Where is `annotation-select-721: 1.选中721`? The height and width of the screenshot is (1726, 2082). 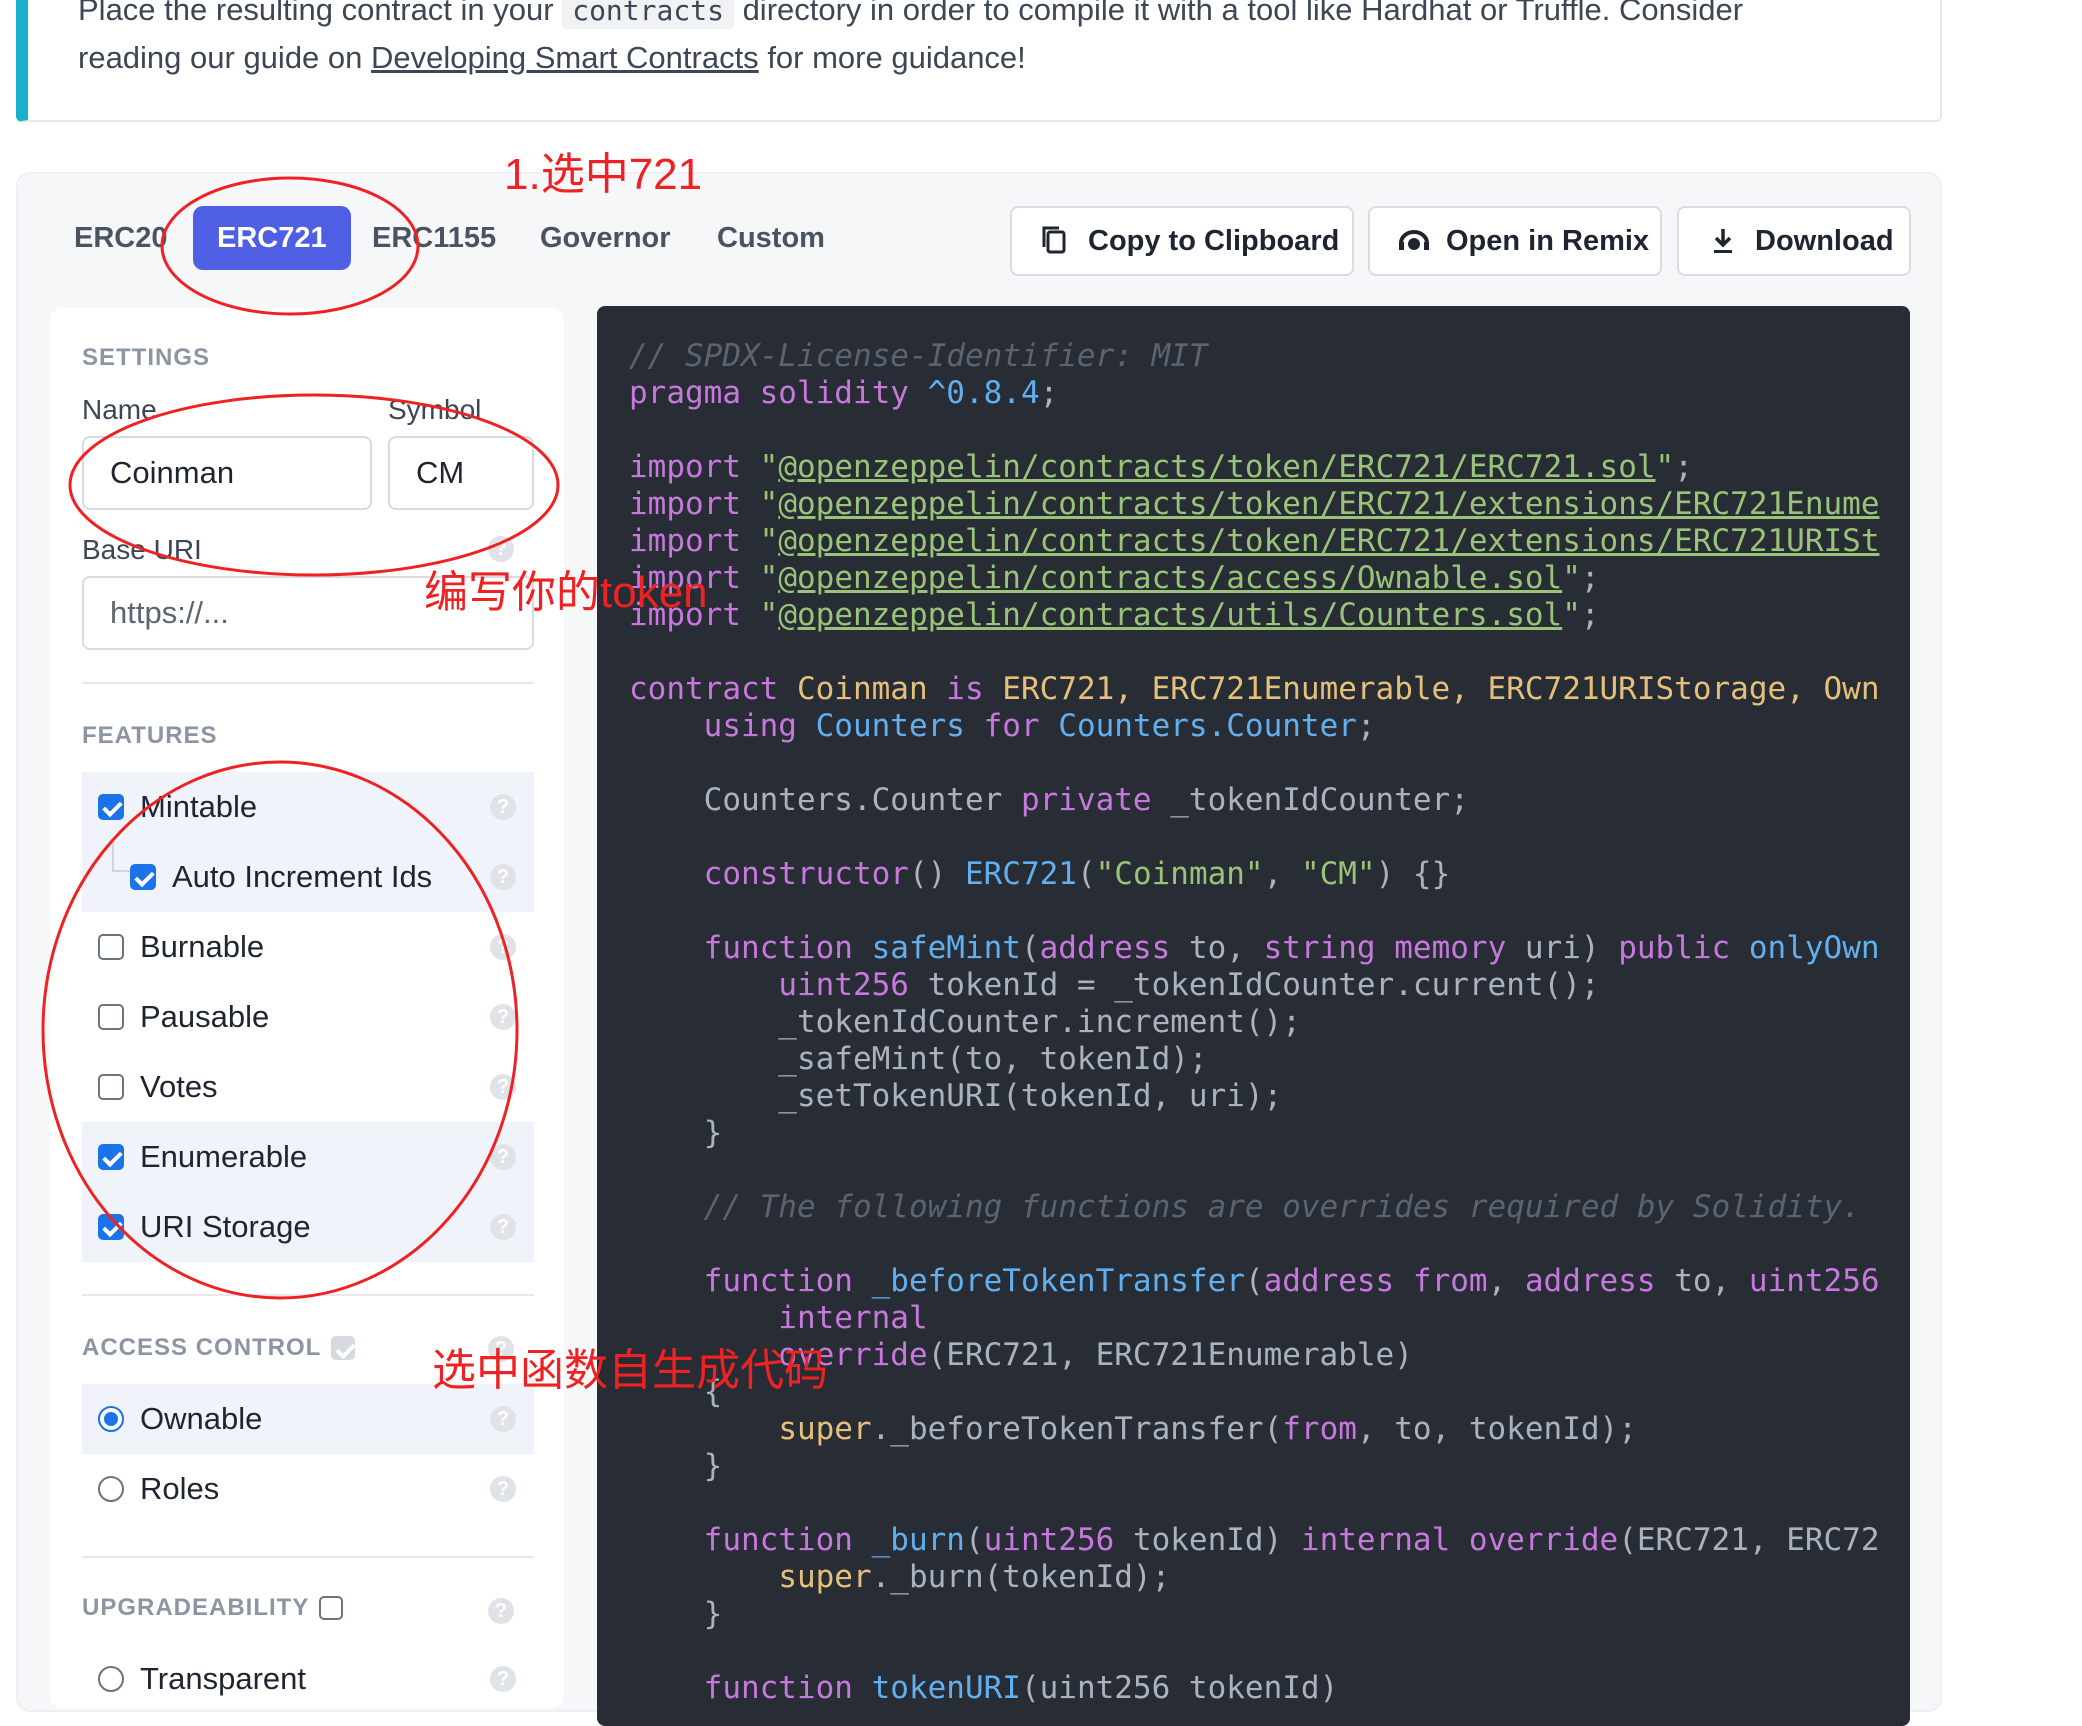 annotation-select-721: 1.选中721 is located at coordinates (603, 174).